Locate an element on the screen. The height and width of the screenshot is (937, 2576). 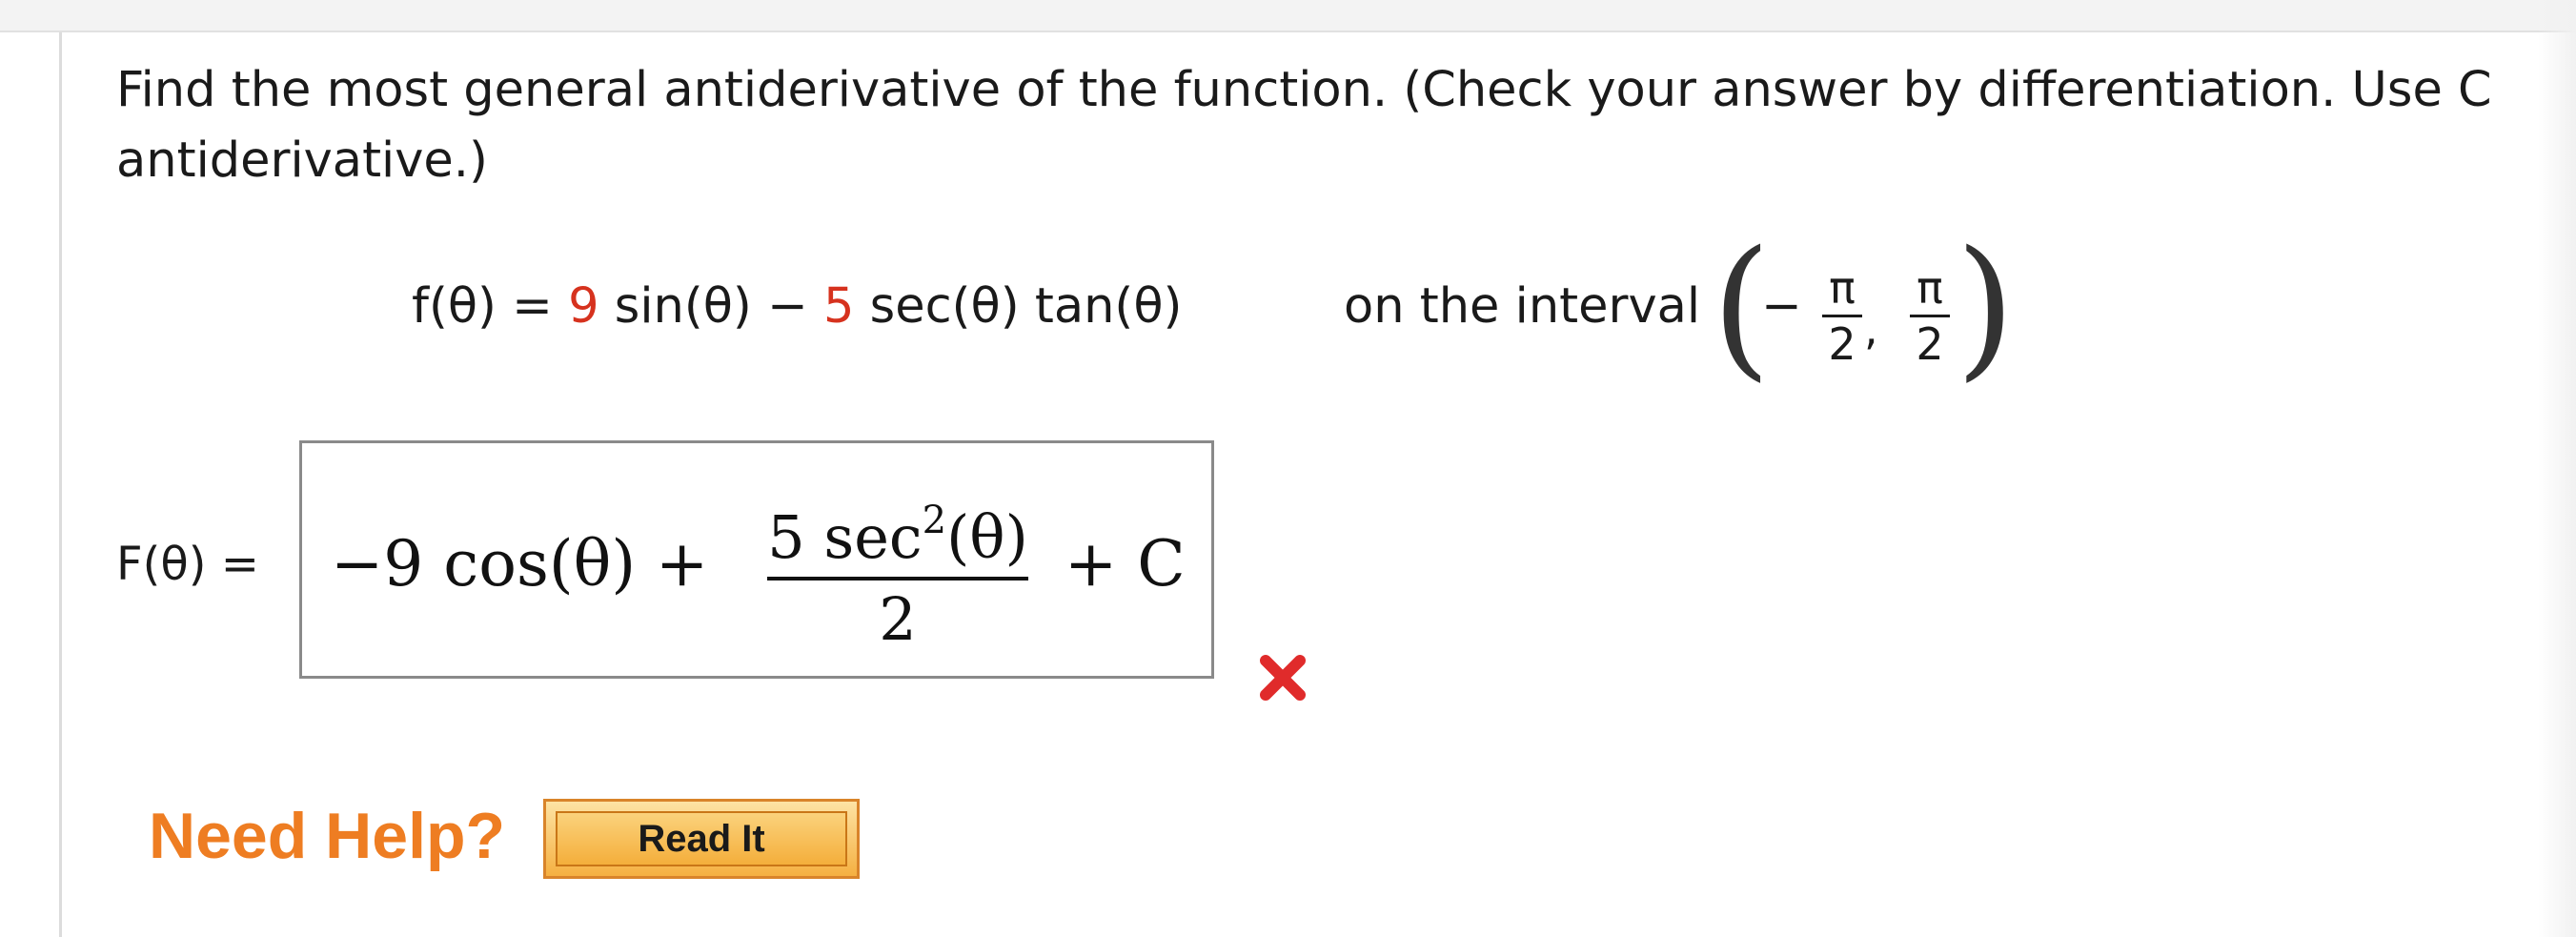
interval-den-1: 2 is located at coordinates (1842, 344).